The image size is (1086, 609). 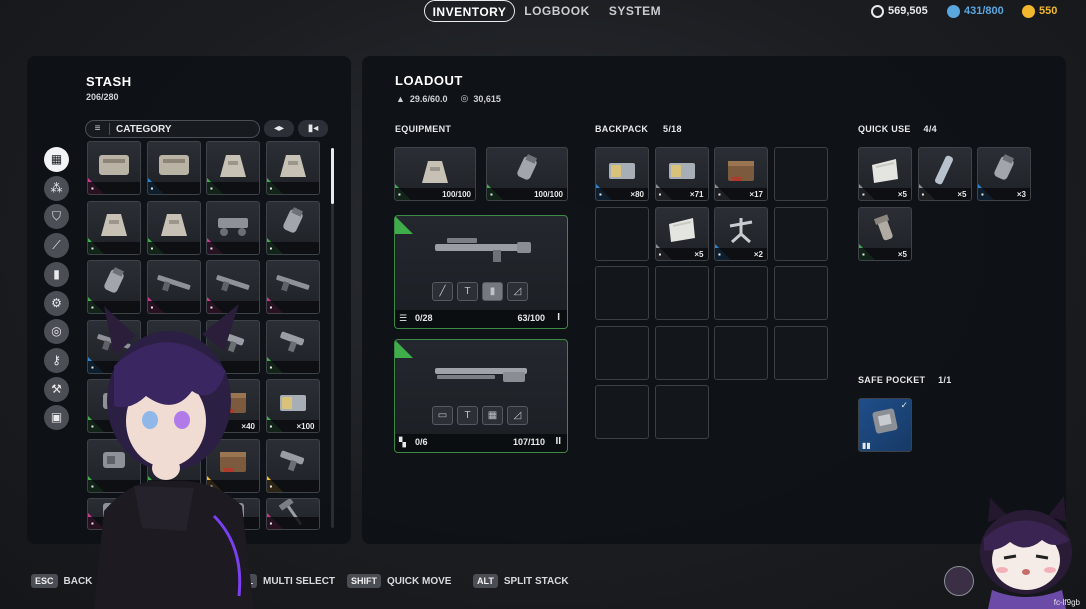 I want to click on shield-slot: ▪ 100/100, so click(x=527, y=174).